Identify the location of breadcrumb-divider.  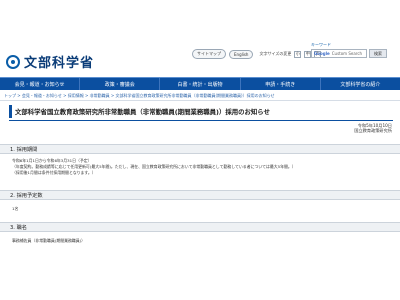
(200, 100).